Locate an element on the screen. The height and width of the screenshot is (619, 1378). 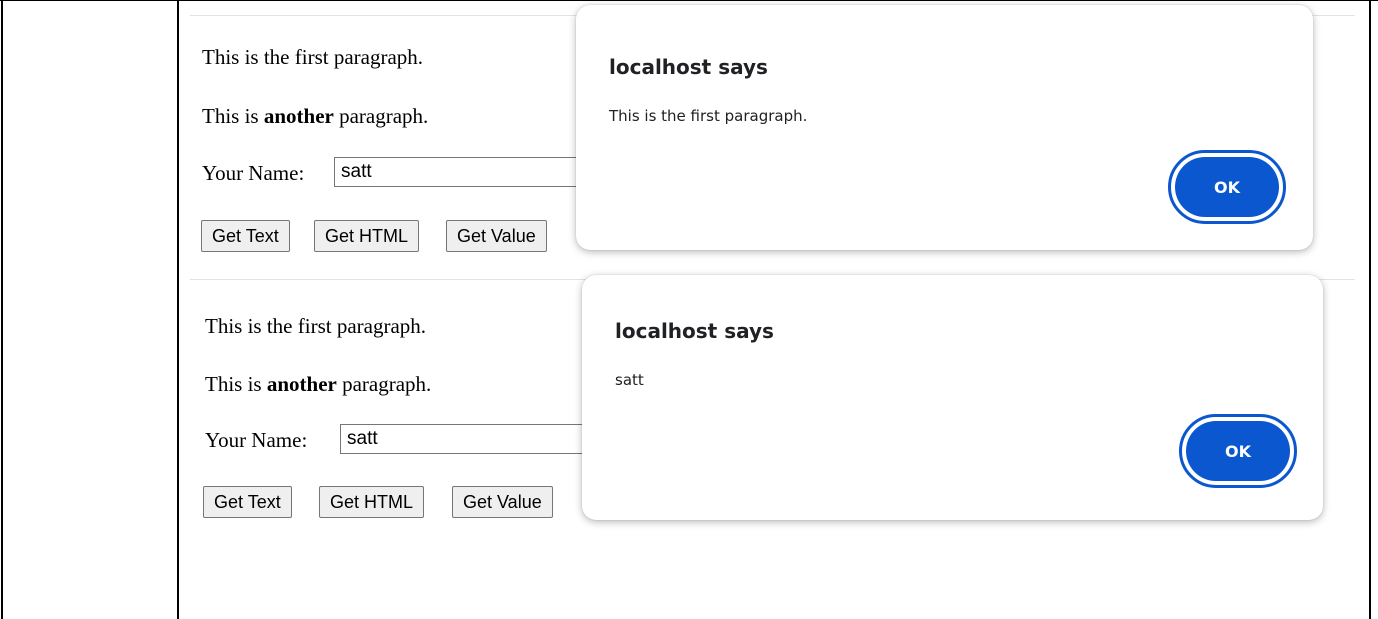
dialog-message: satt is located at coordinates (629, 380).